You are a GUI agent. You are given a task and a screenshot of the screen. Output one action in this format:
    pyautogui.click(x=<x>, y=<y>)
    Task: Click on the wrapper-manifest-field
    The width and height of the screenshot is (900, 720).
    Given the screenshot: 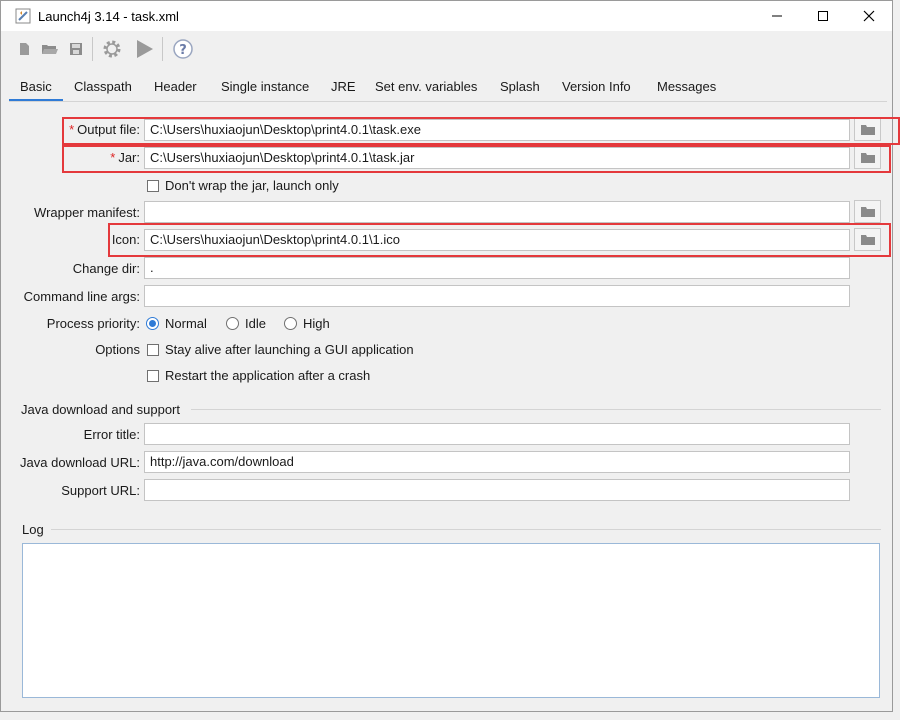 What is the action you would take?
    pyautogui.click(x=497, y=212)
    